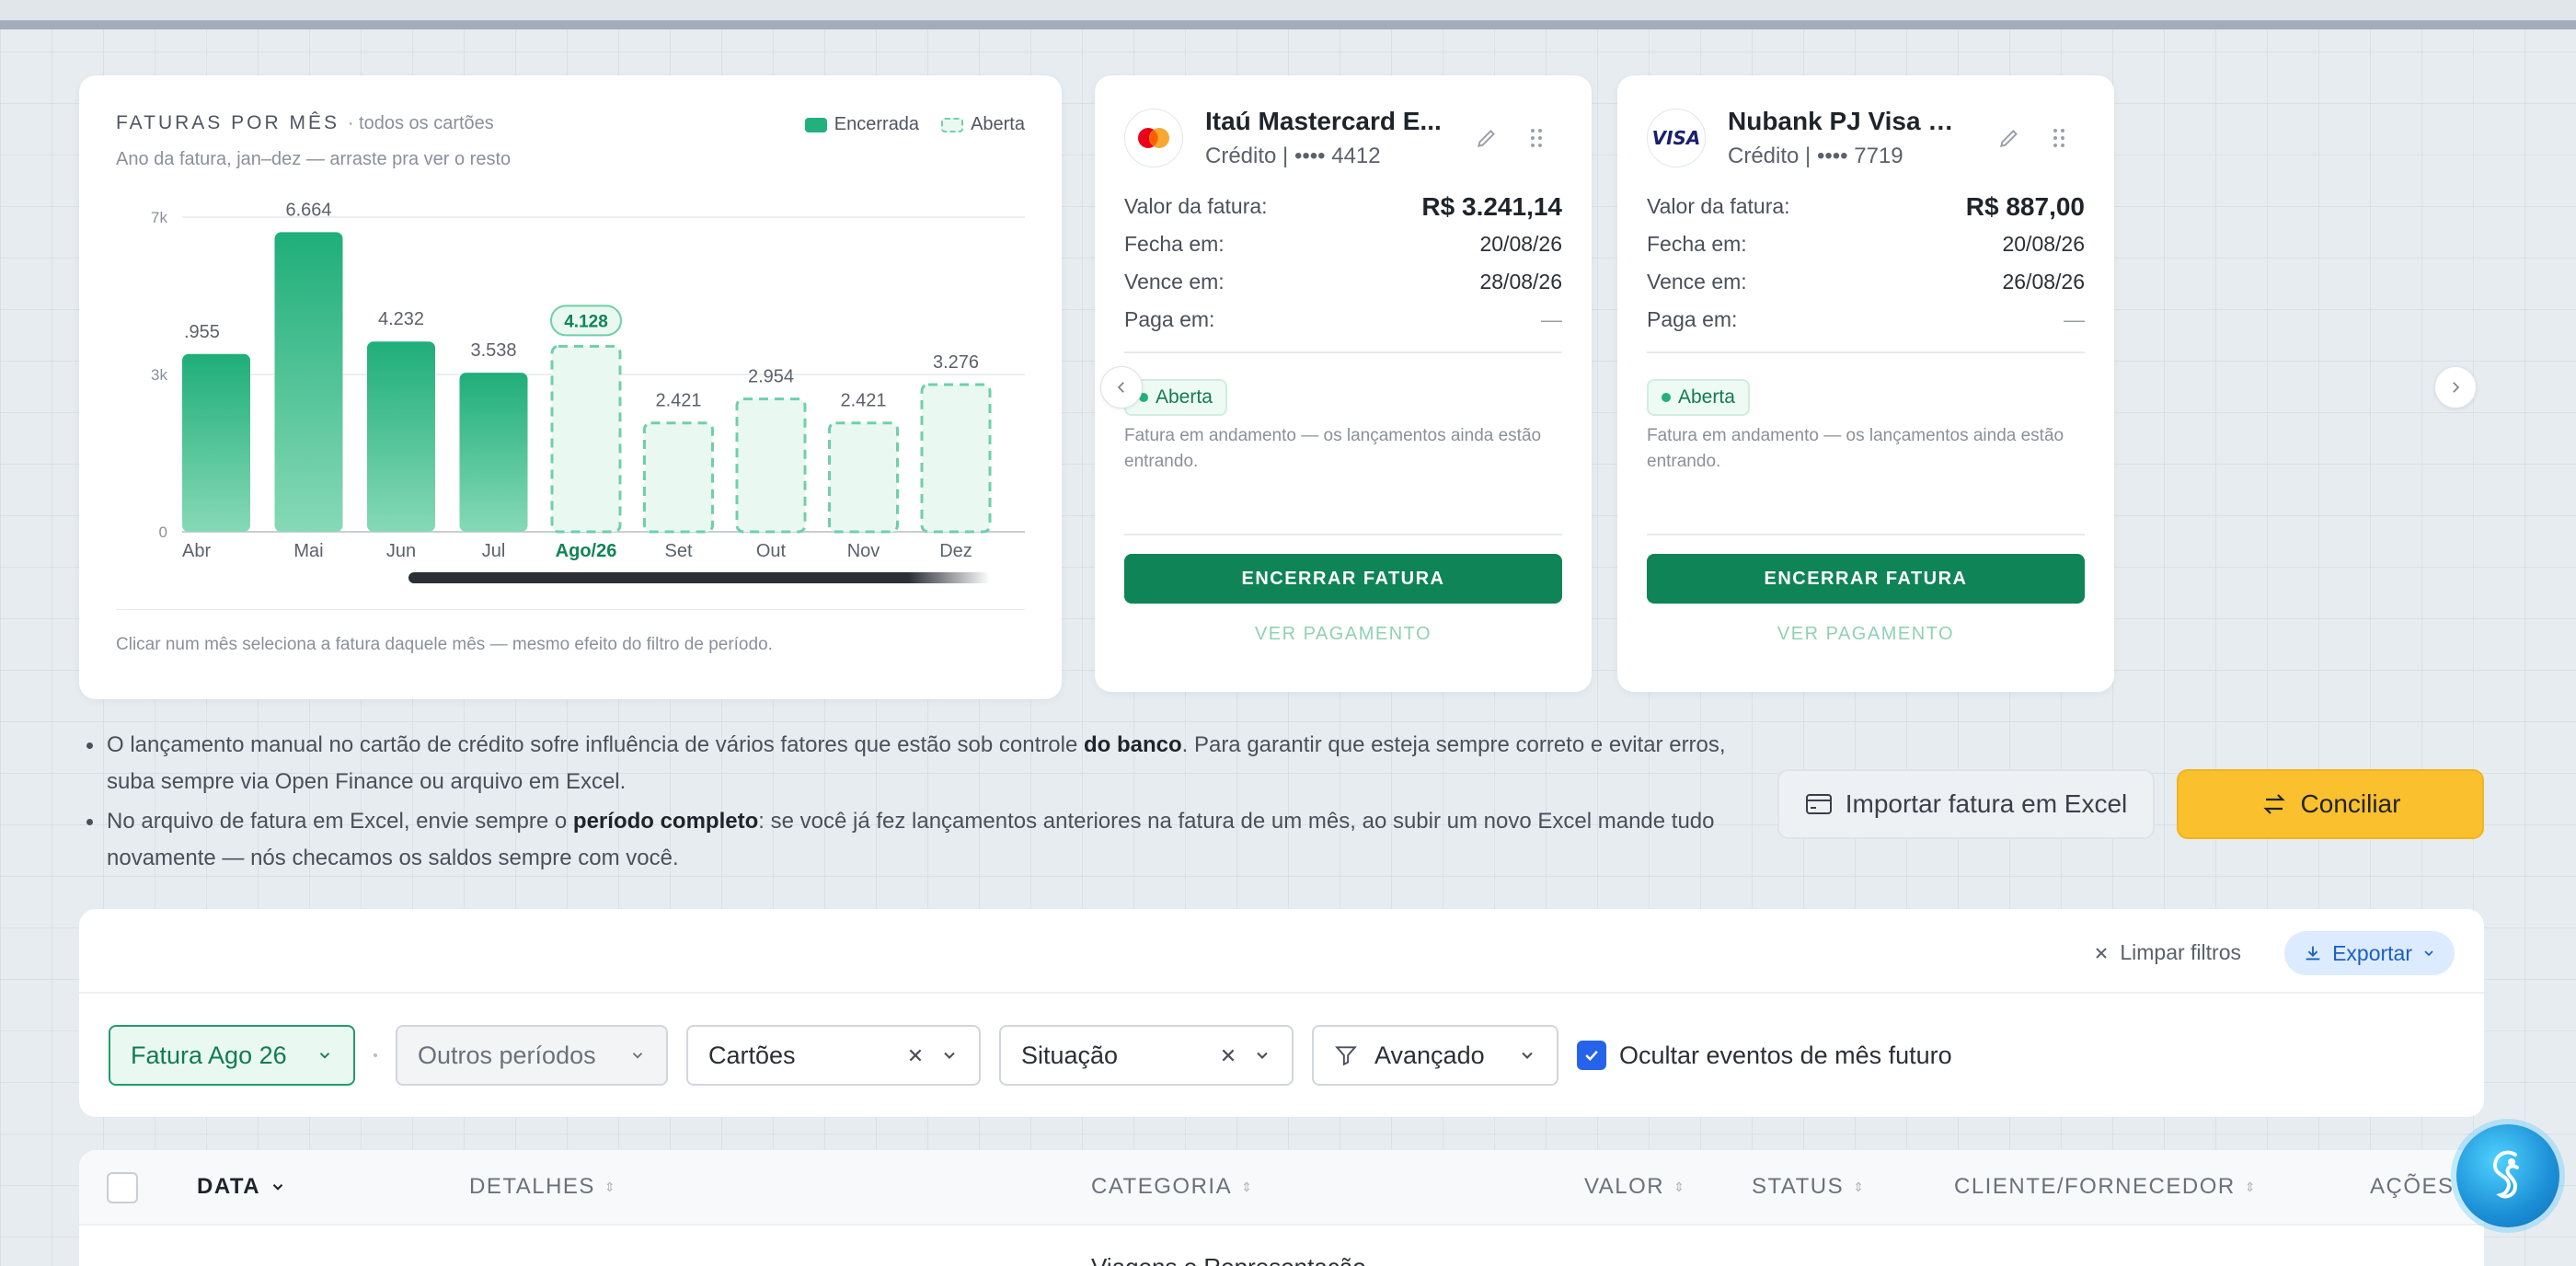 This screenshot has width=2576, height=1266. Describe the element at coordinates (586, 321) in the screenshot. I see `bar-value-label: 4.128` at that location.